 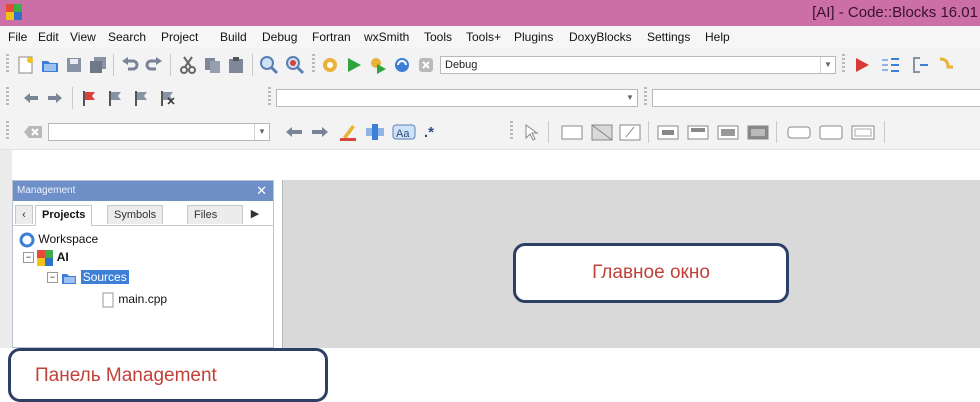 I want to click on match-case-icon: Aa, so click(x=404, y=132).